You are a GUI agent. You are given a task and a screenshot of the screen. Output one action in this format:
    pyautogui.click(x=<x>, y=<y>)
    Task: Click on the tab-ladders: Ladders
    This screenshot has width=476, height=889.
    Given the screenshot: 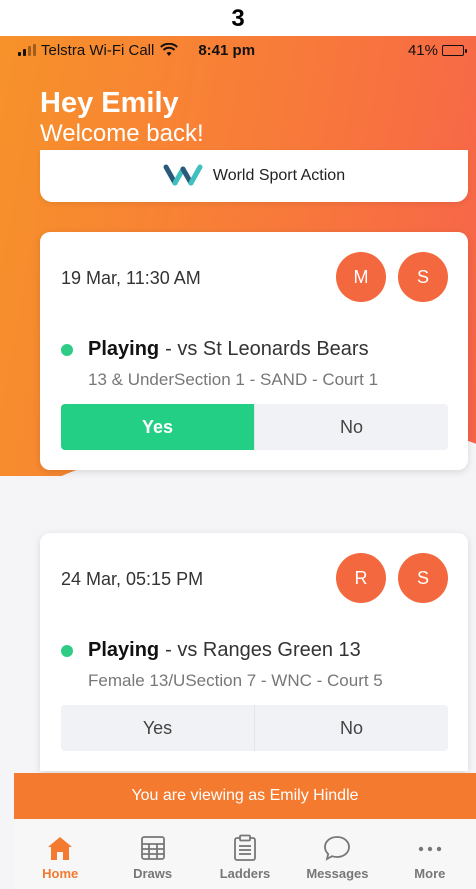 What is the action you would take?
    pyautogui.click(x=245, y=854)
    